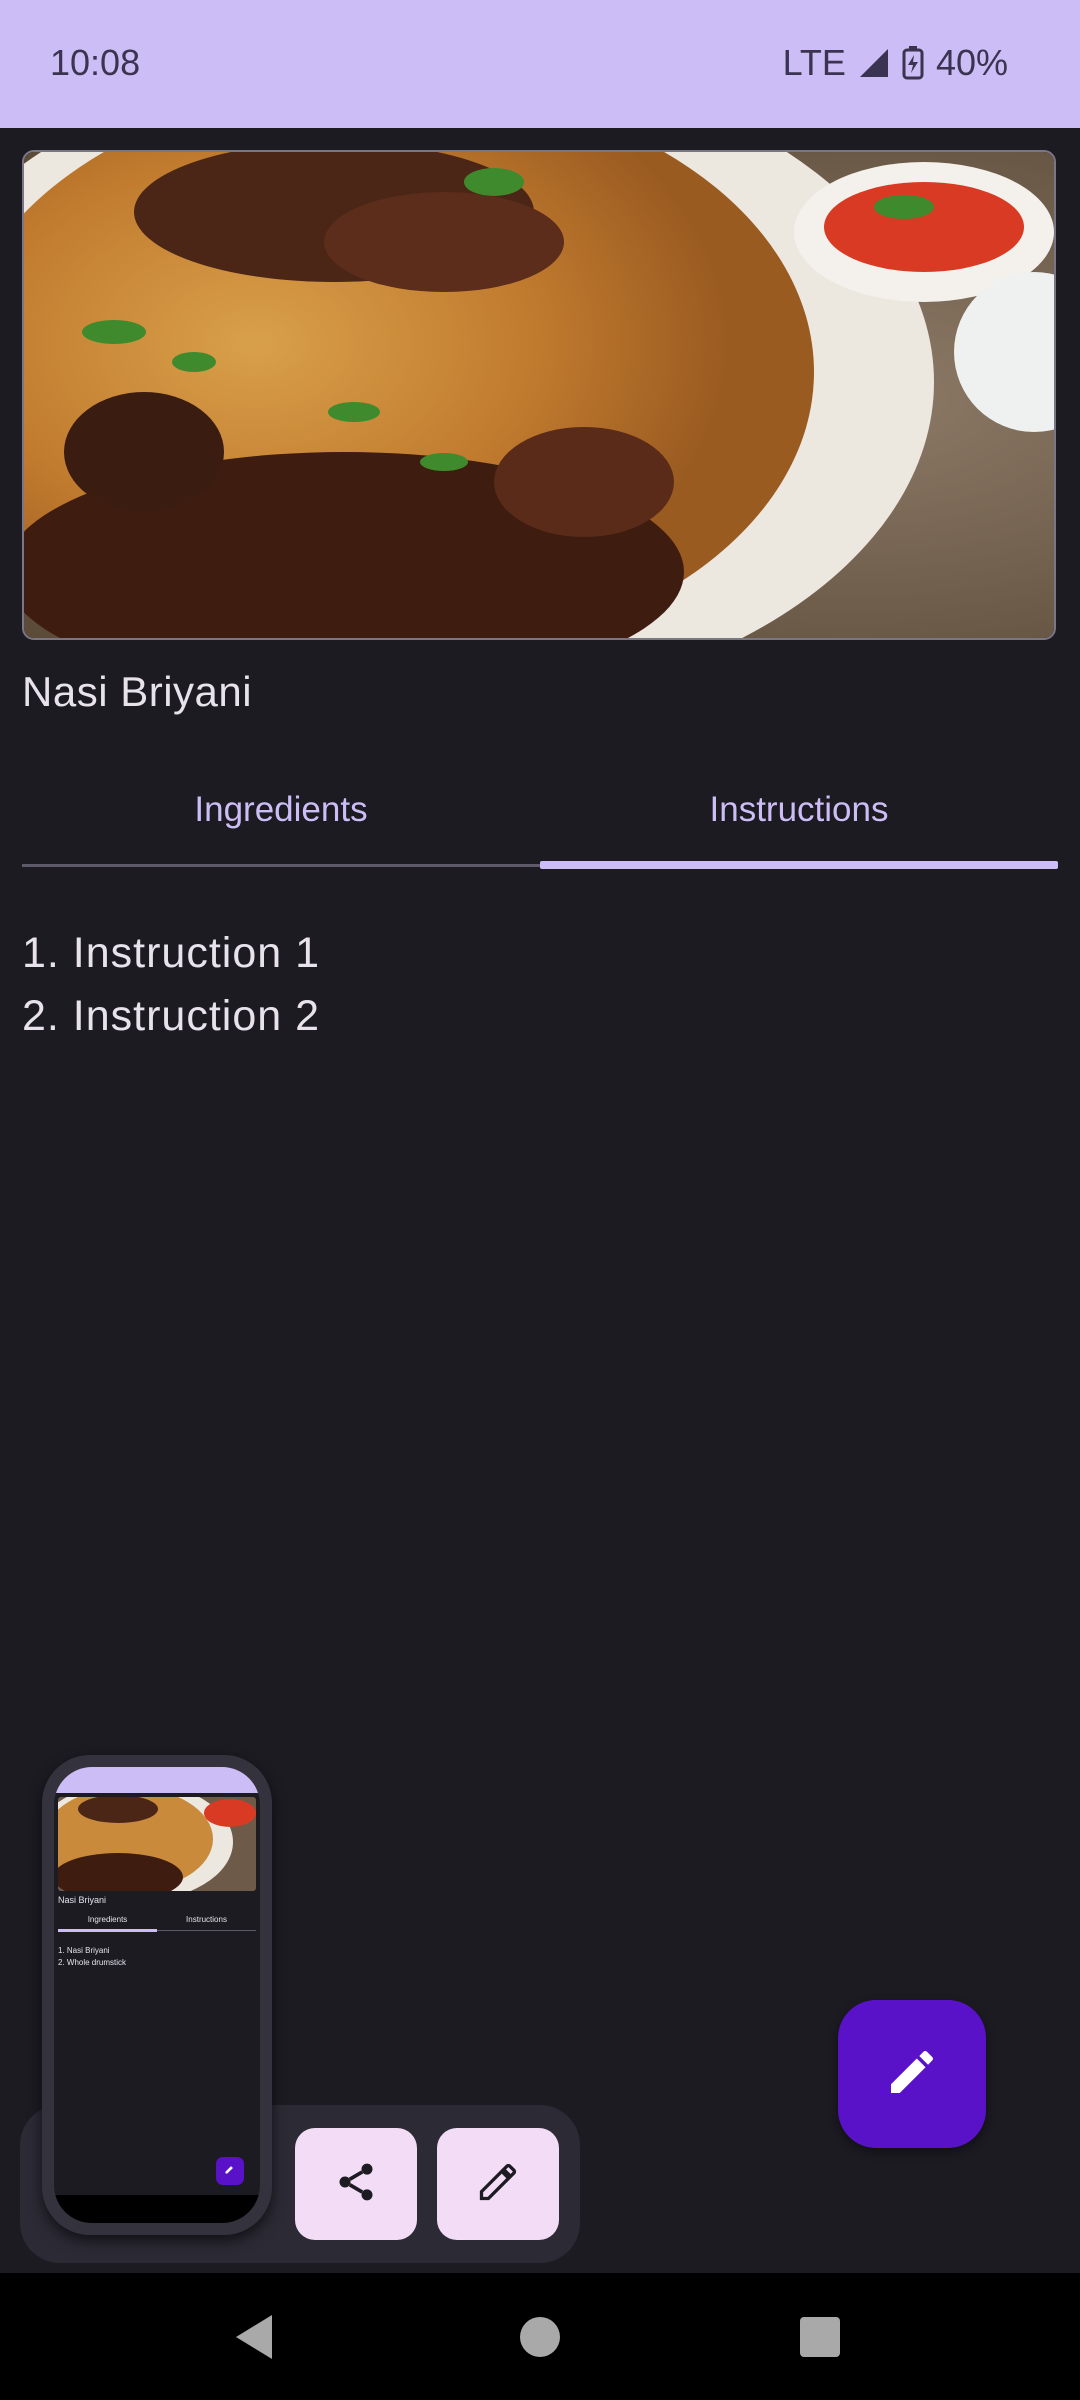 This screenshot has height=2400, width=1080. I want to click on tab-ingredients: Ingredients, so click(281, 810).